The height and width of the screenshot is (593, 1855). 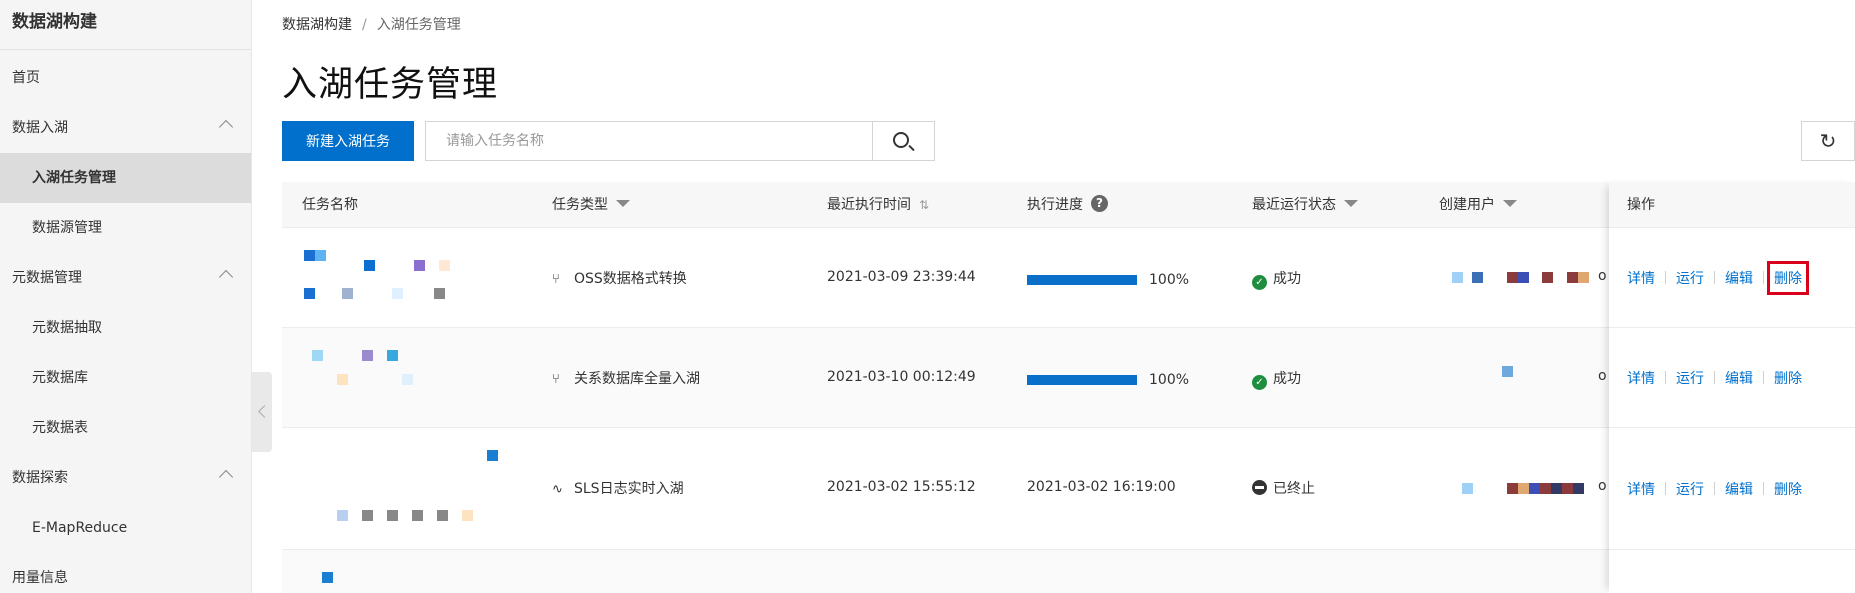 I want to click on sidebar-collapse-toggle, so click(x=262, y=412).